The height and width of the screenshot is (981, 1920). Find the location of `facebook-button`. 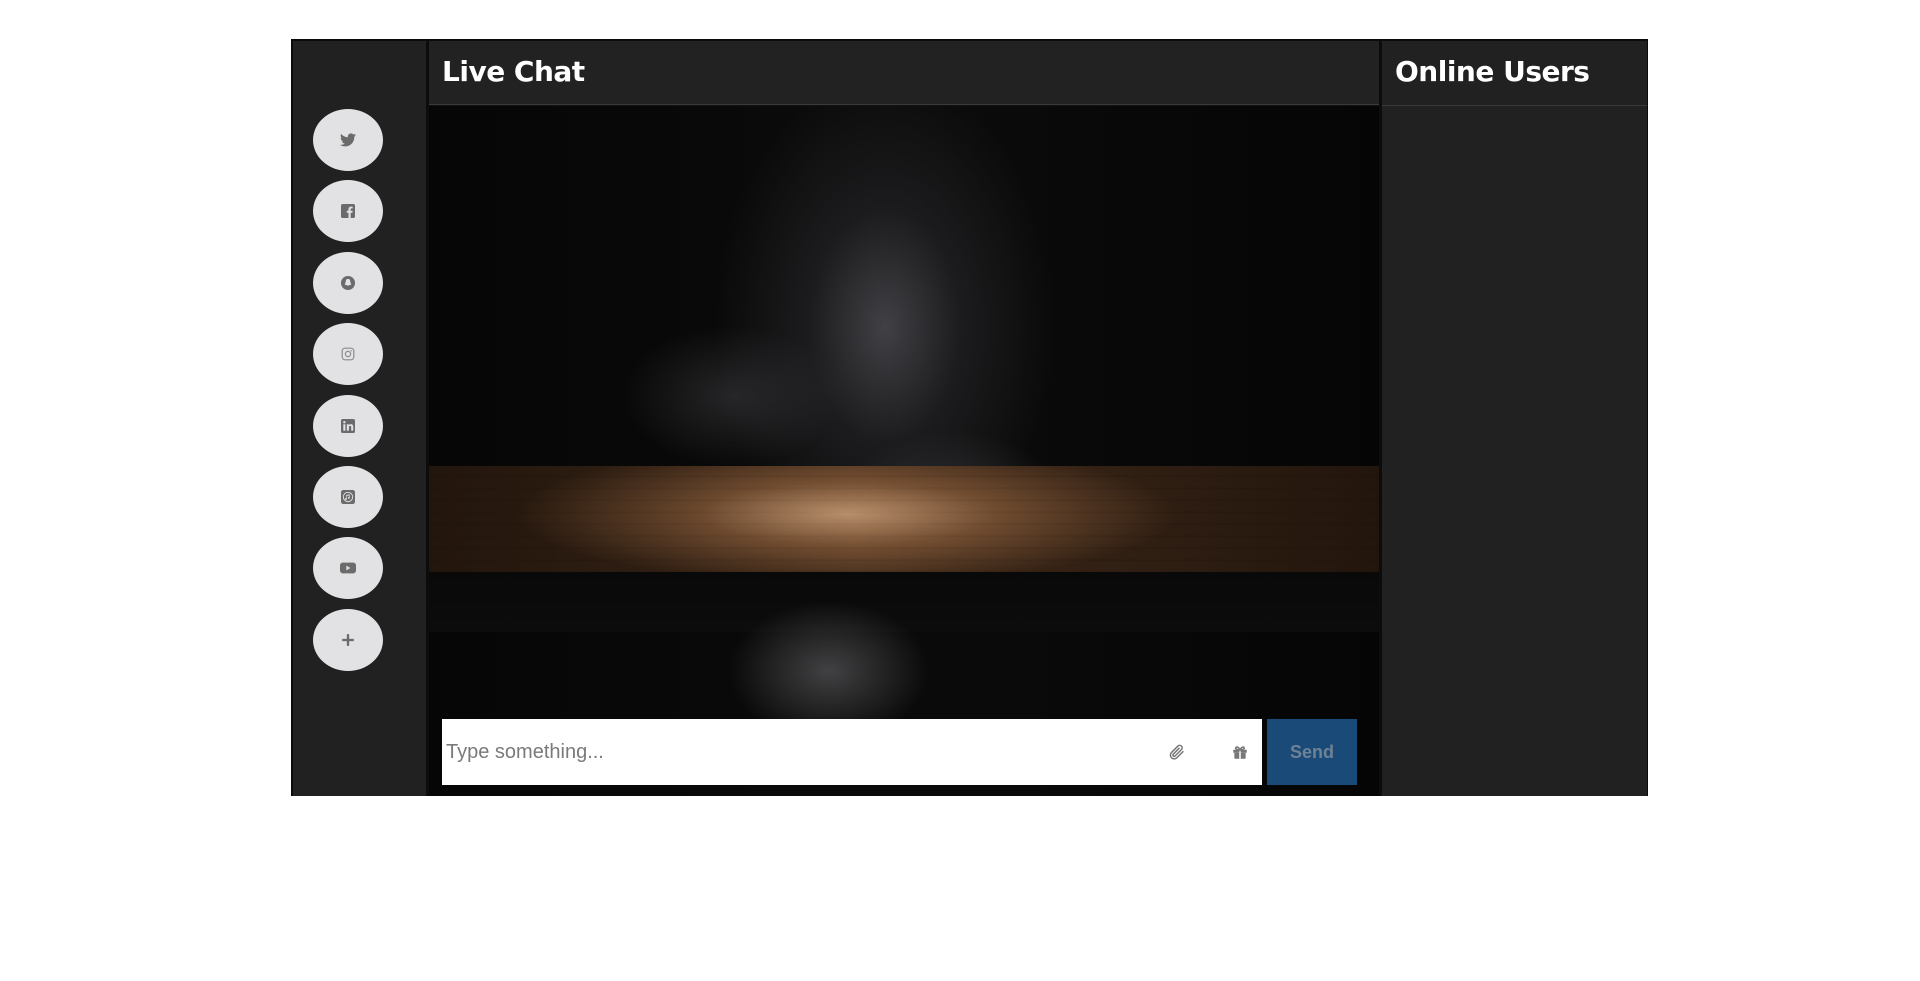

facebook-button is located at coordinates (348, 211).